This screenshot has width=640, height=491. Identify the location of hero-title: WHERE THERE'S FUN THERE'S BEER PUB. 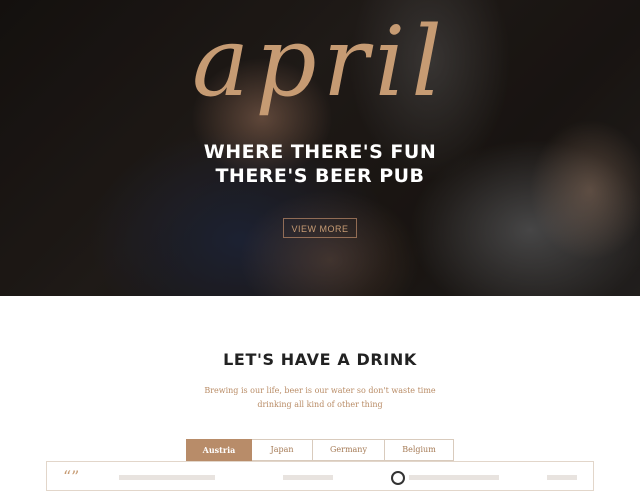
(320, 164).